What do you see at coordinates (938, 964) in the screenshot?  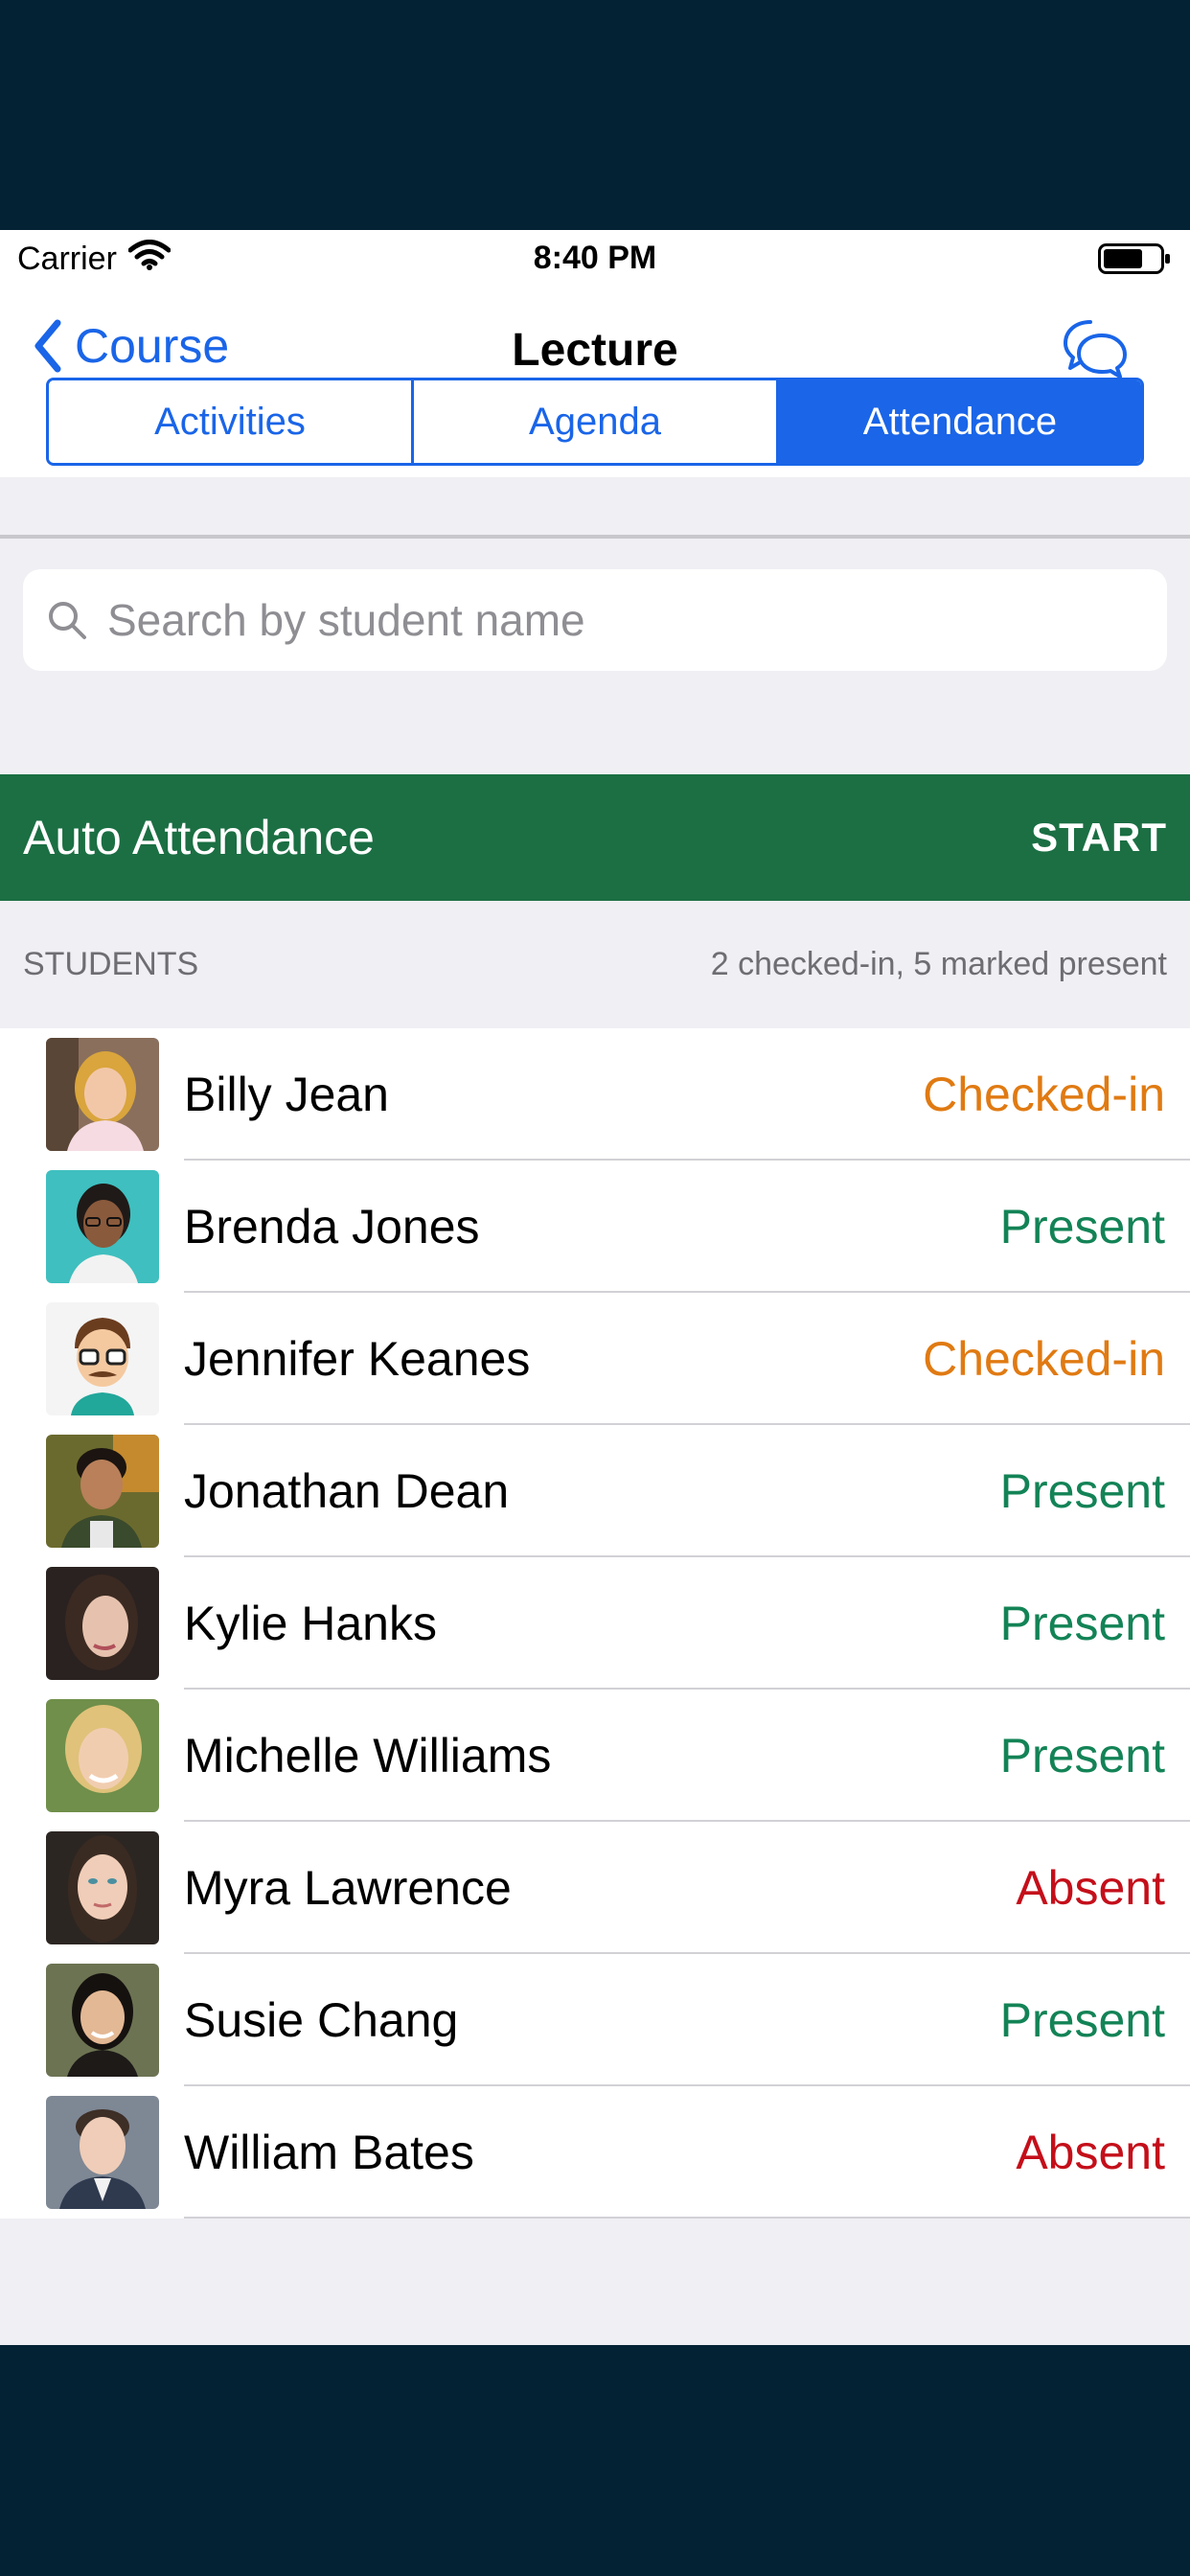 I see `attendance-summary: 2 checked-in, 5 marked present` at bounding box center [938, 964].